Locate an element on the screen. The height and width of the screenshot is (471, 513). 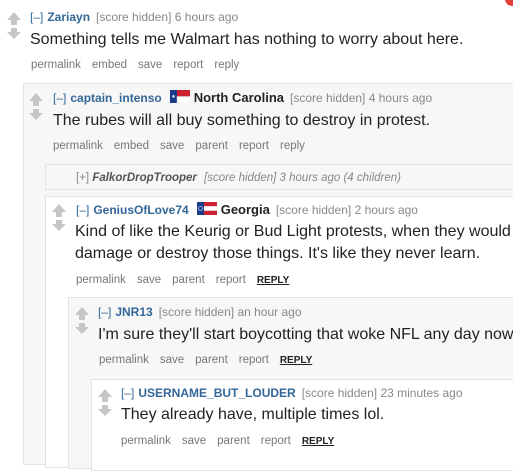
north-carolina-flag-icon: ★ is located at coordinates (179, 98).